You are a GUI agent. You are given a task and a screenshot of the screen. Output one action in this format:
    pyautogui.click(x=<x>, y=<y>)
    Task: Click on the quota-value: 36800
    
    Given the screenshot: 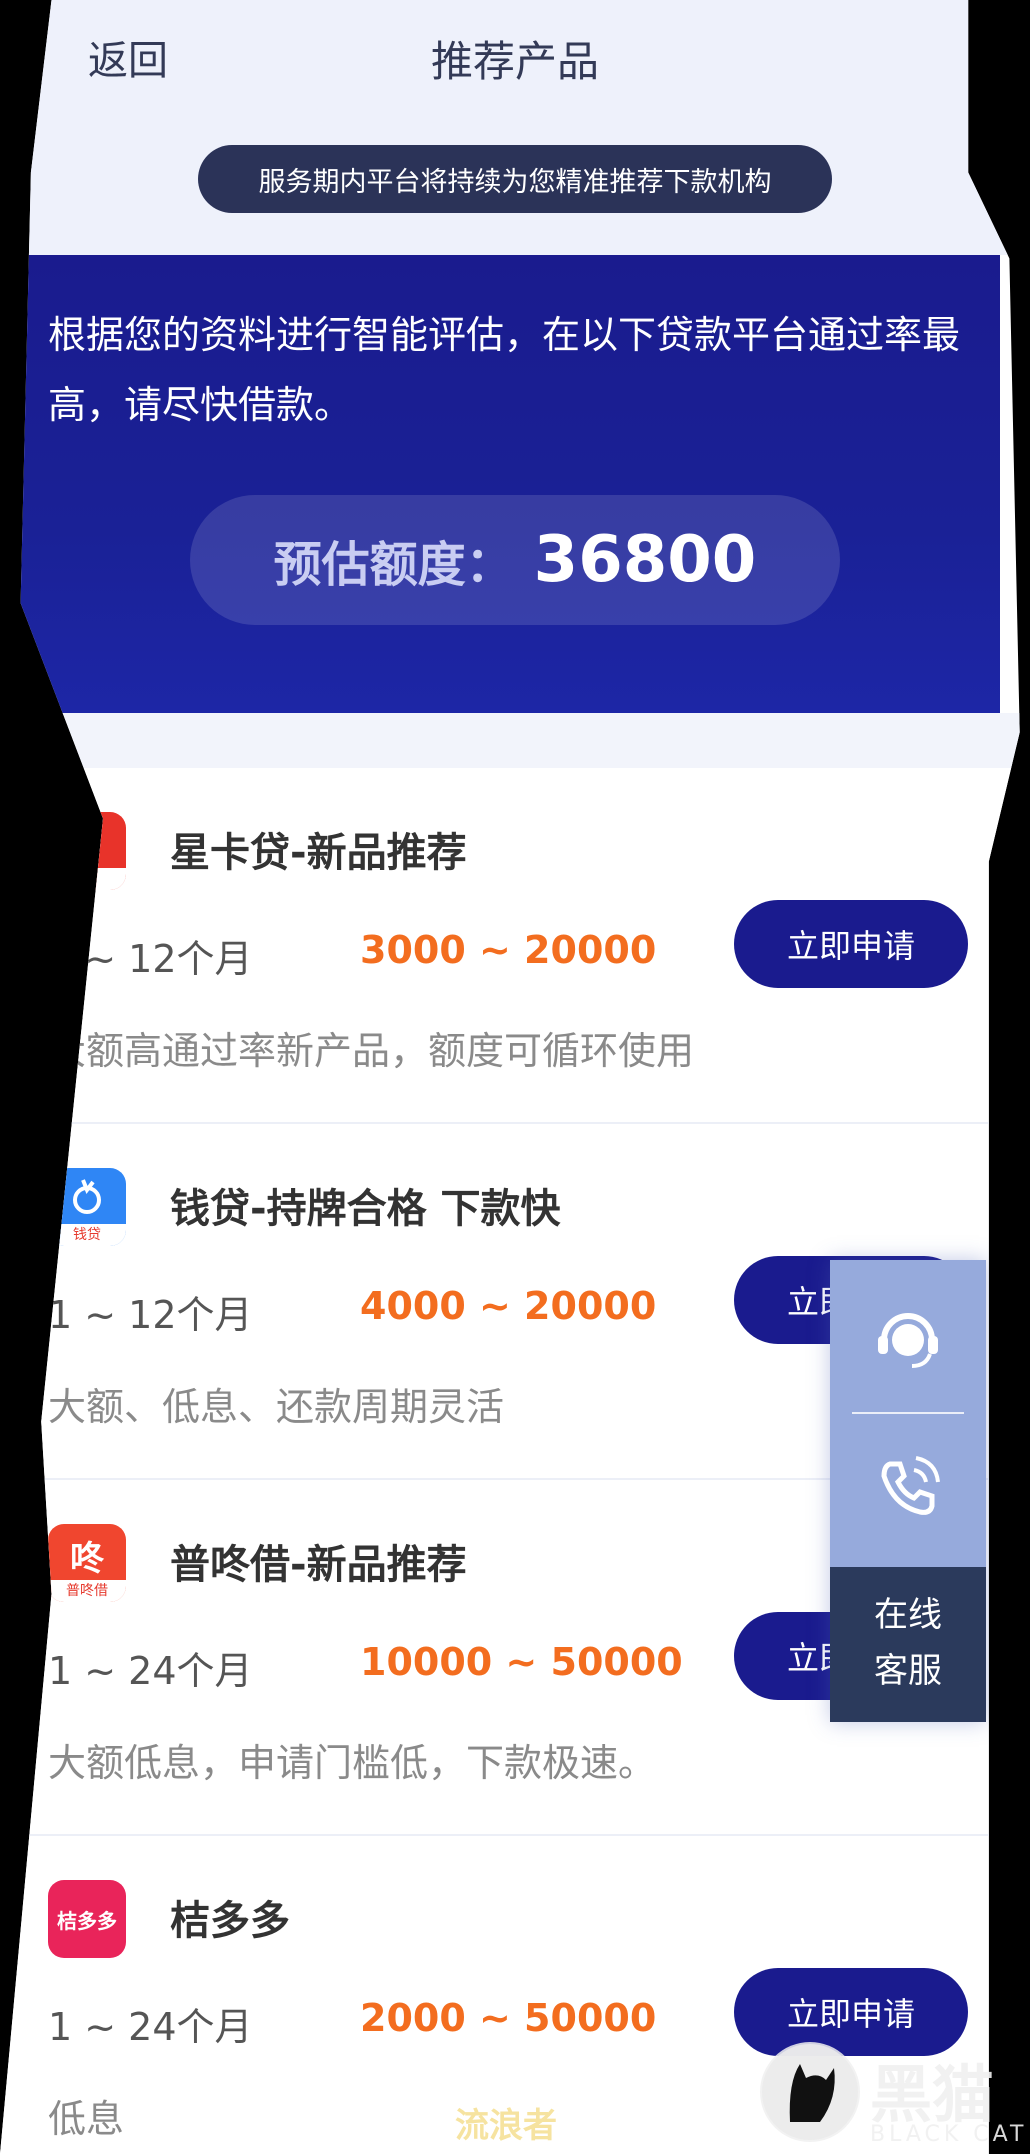 What is the action you would take?
    pyautogui.click(x=645, y=560)
    